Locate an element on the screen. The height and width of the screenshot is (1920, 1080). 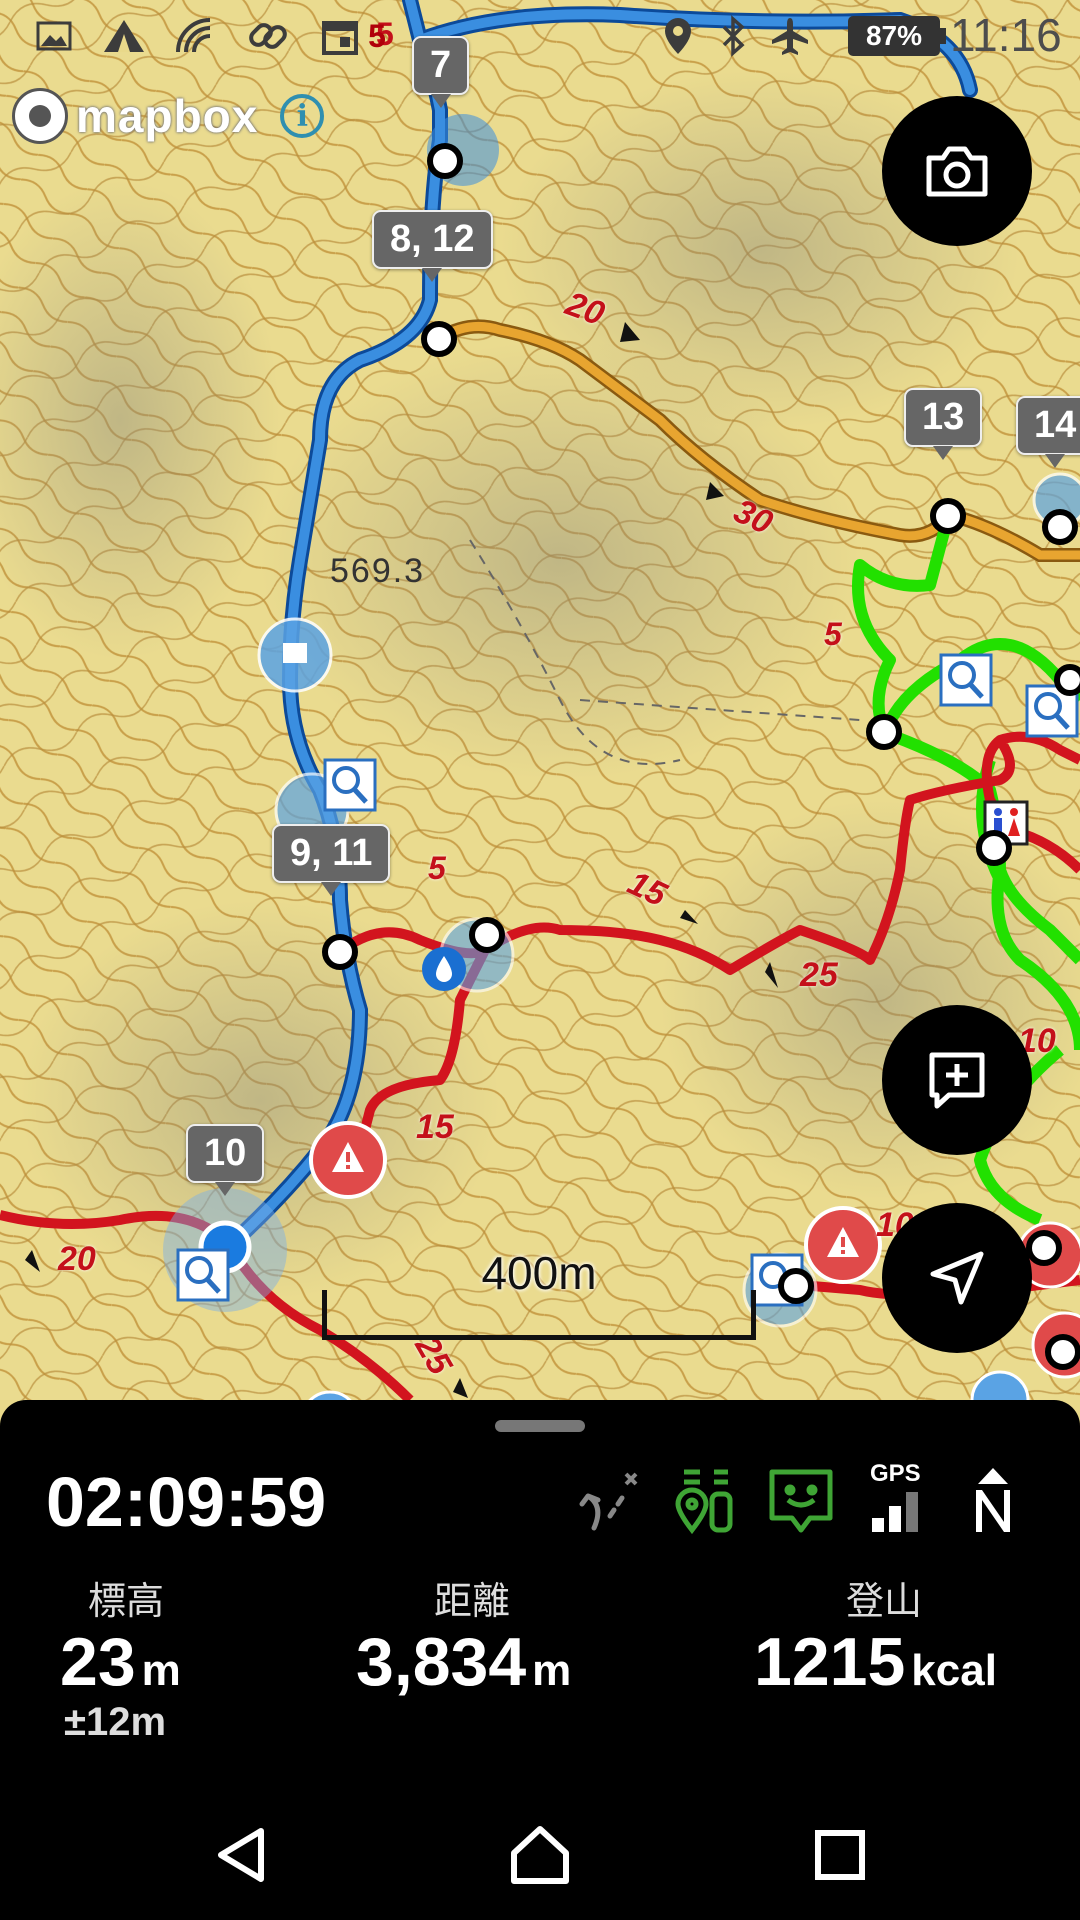
scale-bar: 400m is located at coordinates (539, 1293).